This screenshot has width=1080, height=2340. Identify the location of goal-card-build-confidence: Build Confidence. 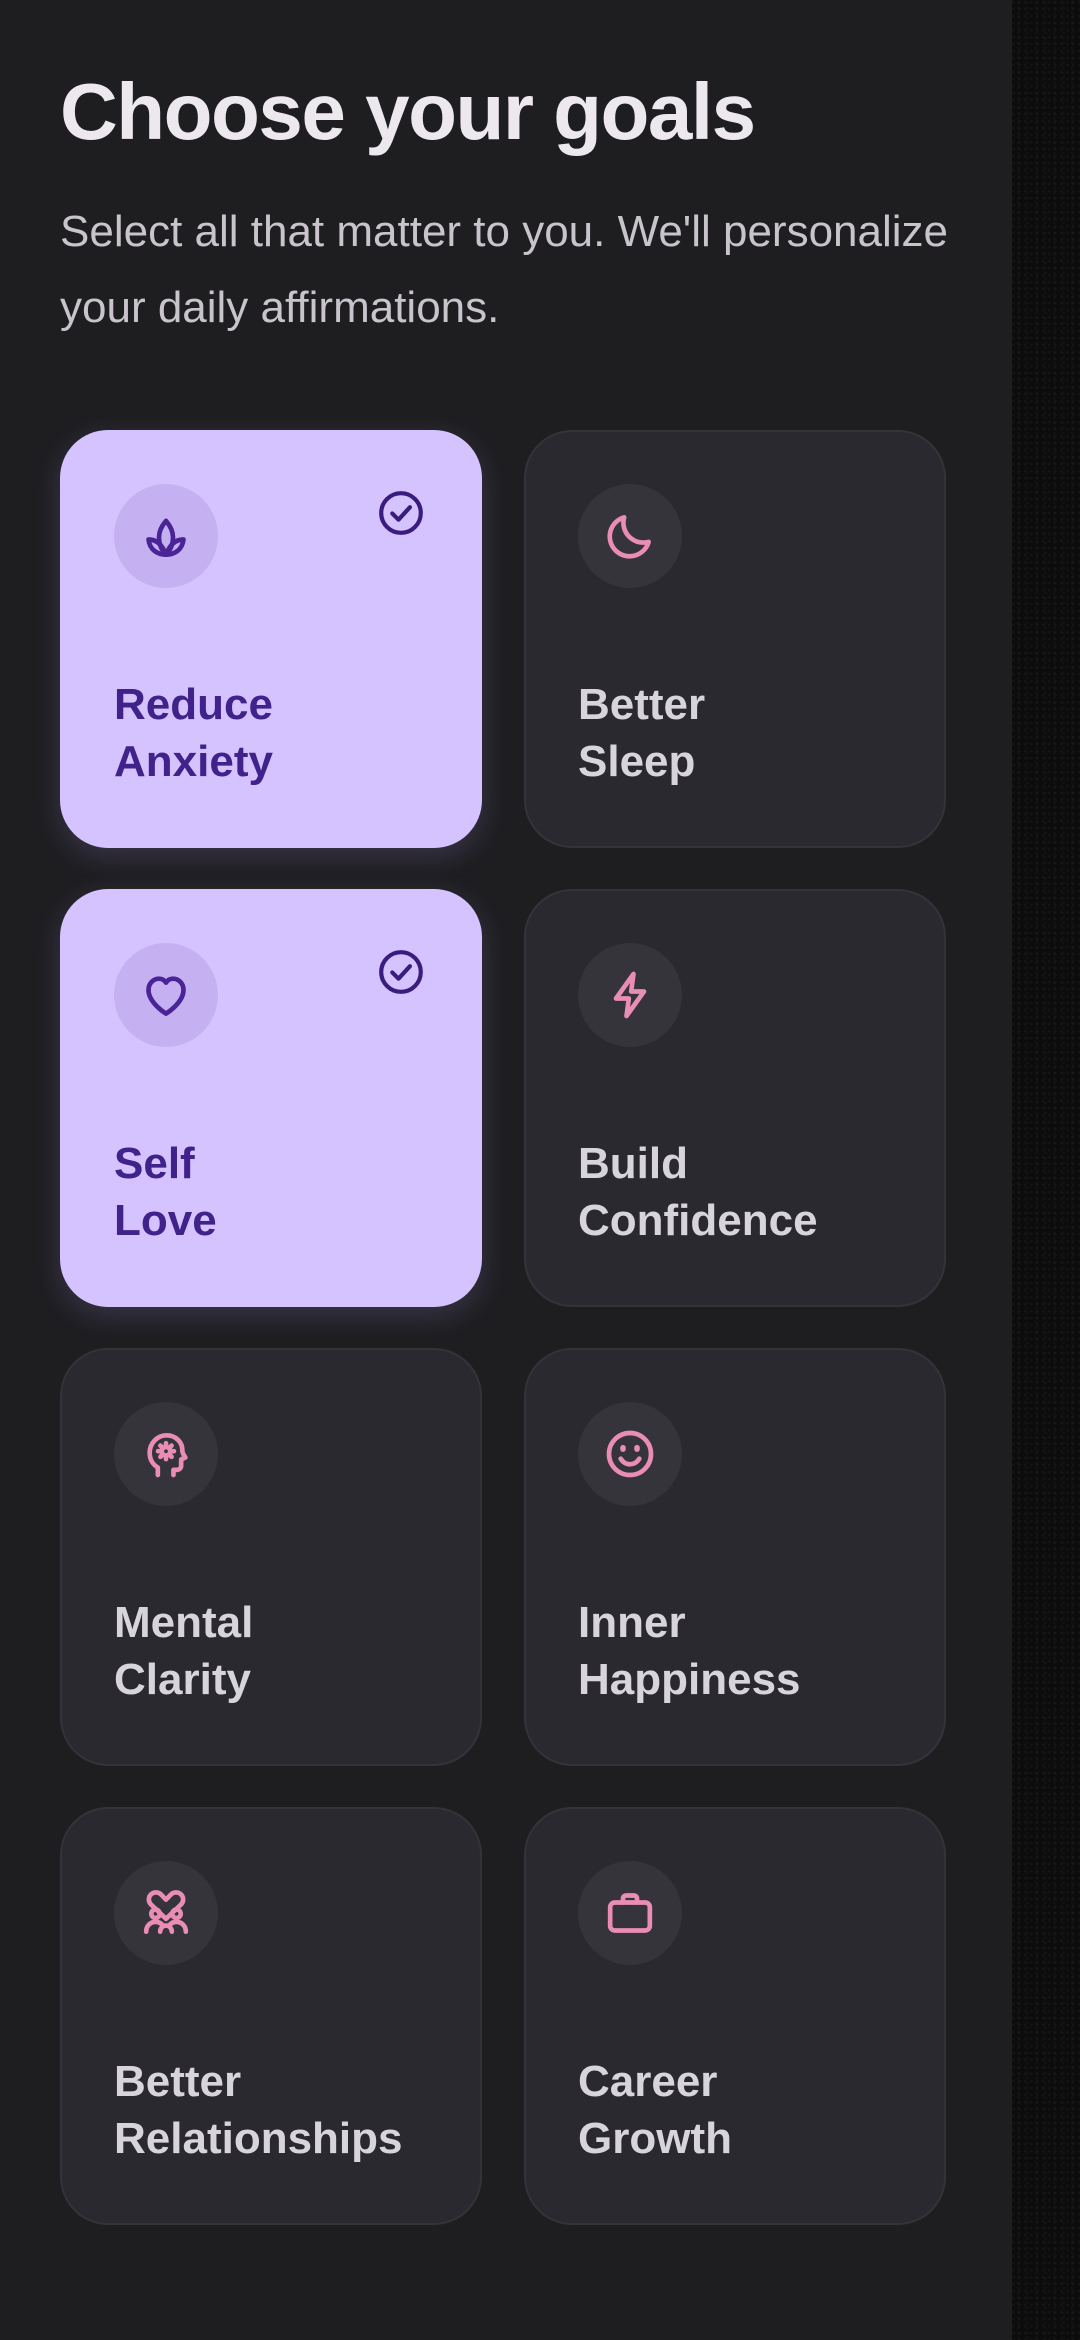
(735, 1098).